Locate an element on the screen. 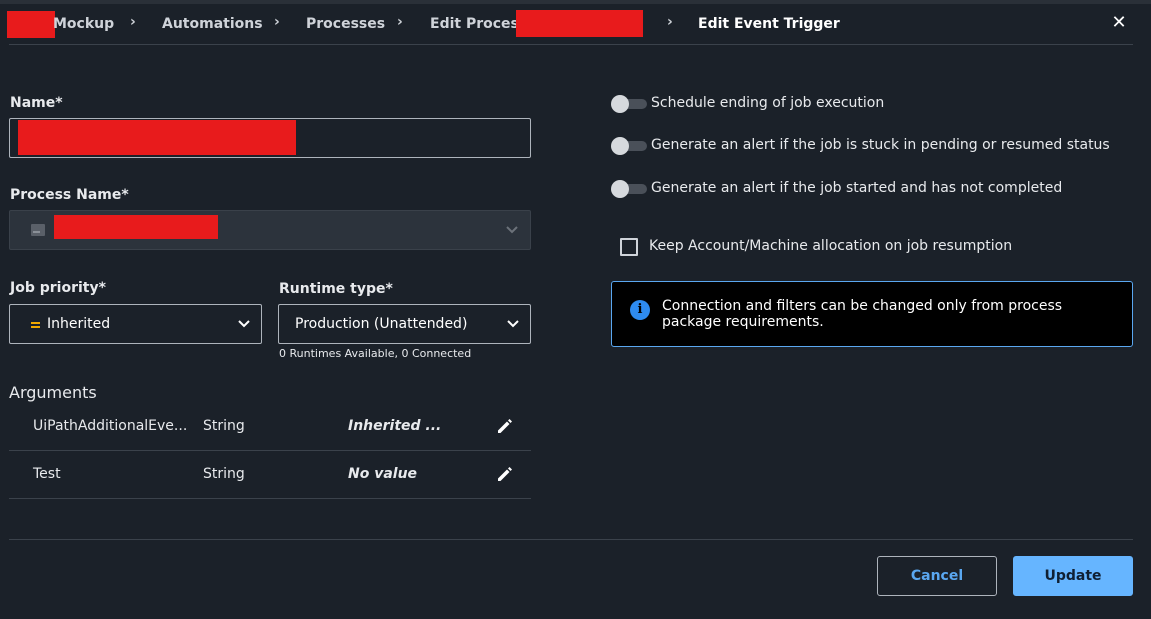 The image size is (1151, 619). not-completed-alert-toggle is located at coordinates (629, 189).